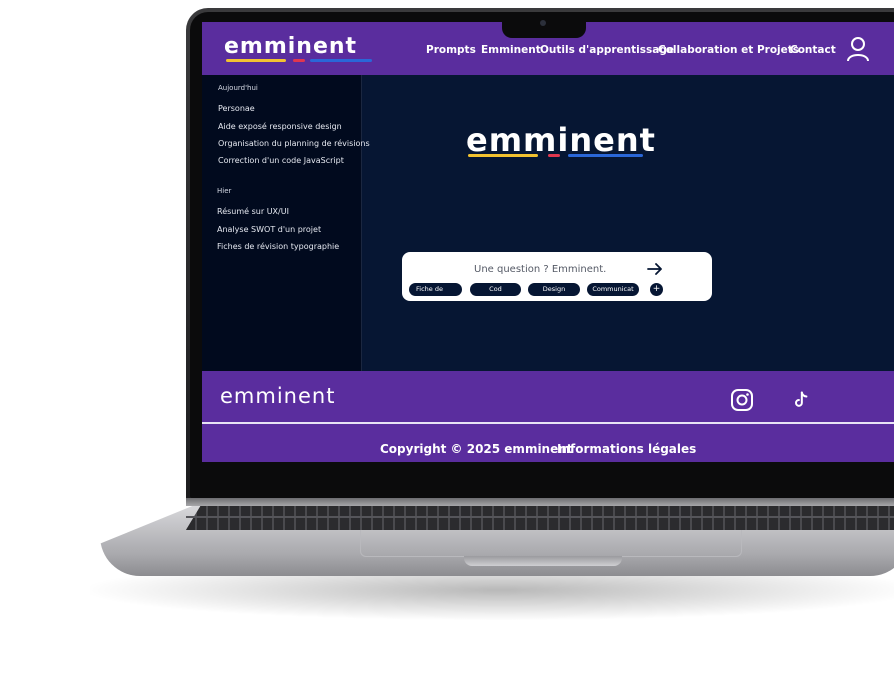  I want to click on sidebar-item-typographie: Fiches de révision typographie, so click(278, 246).